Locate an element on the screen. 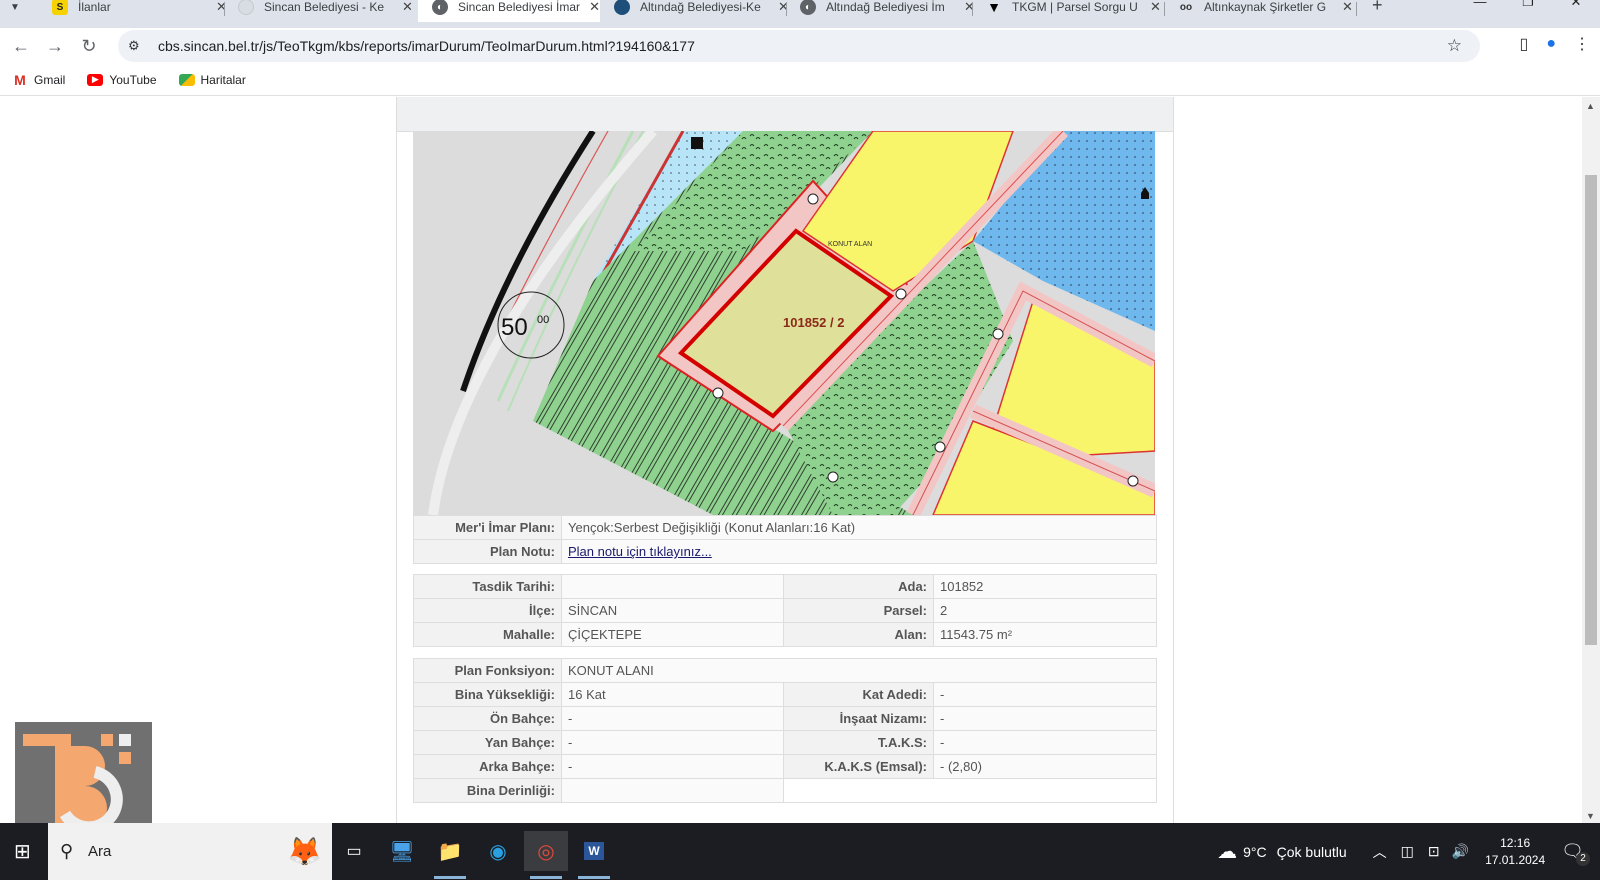 This screenshot has width=1600, height=880. minimize-button: — is located at coordinates (1480, 5).